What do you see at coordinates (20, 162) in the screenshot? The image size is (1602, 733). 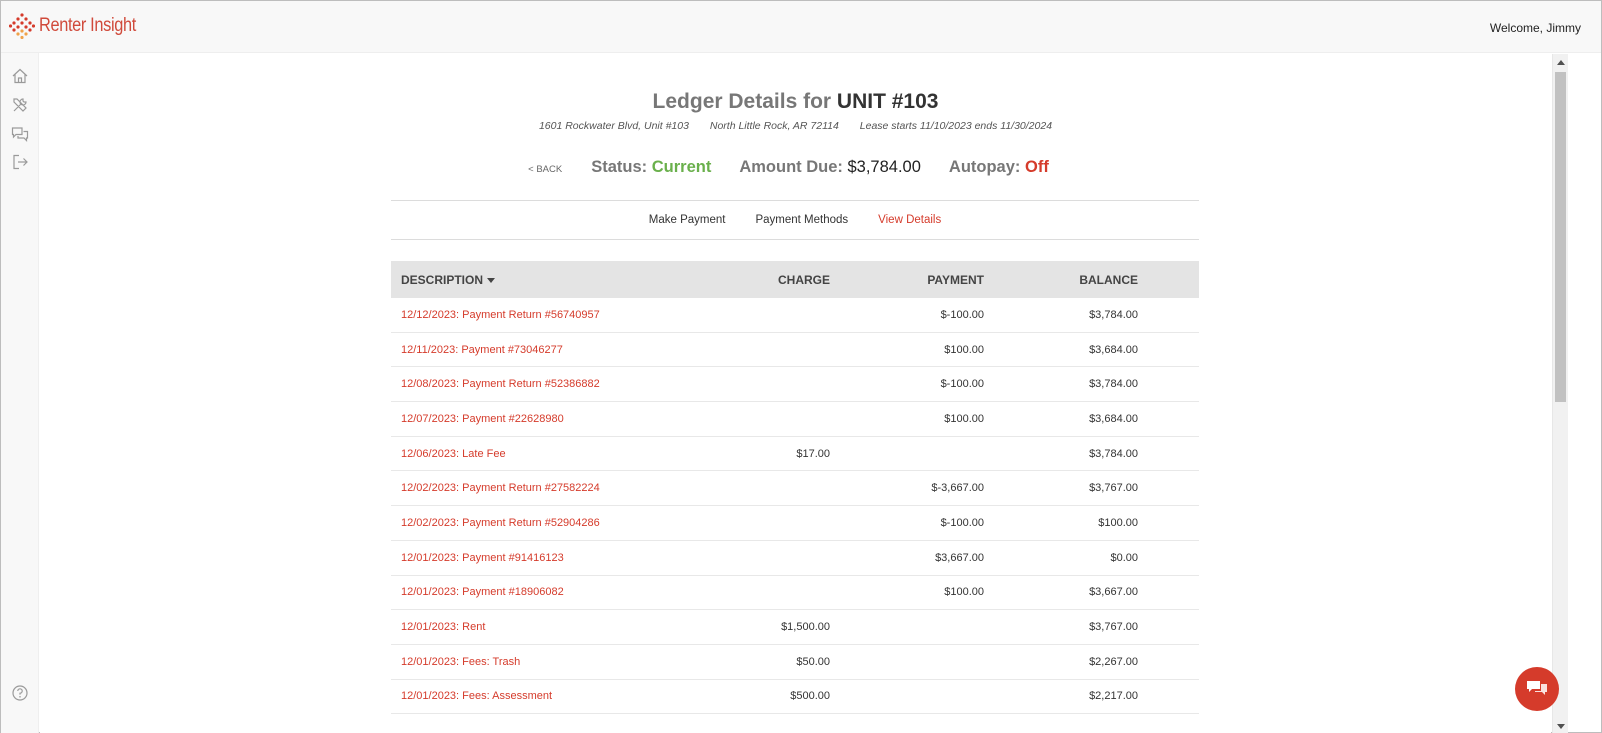 I see `logout-icon` at bounding box center [20, 162].